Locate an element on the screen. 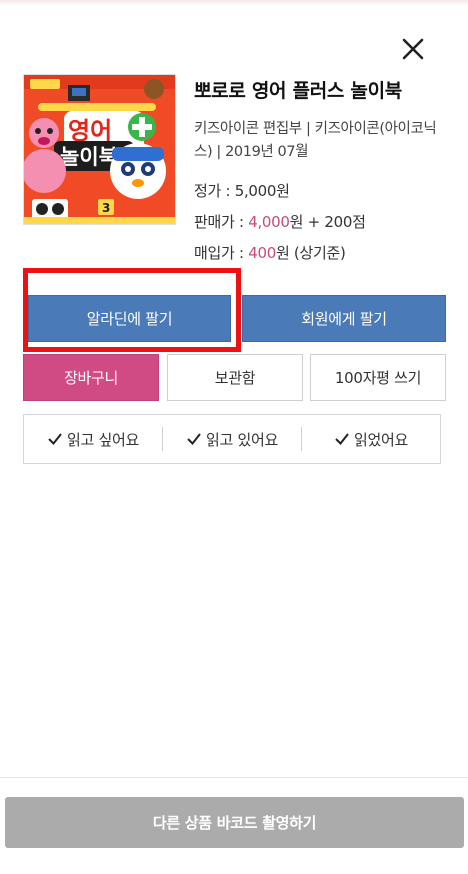 The width and height of the screenshot is (468, 874). write-review-button: 100자평 쓰기 is located at coordinates (378, 377).